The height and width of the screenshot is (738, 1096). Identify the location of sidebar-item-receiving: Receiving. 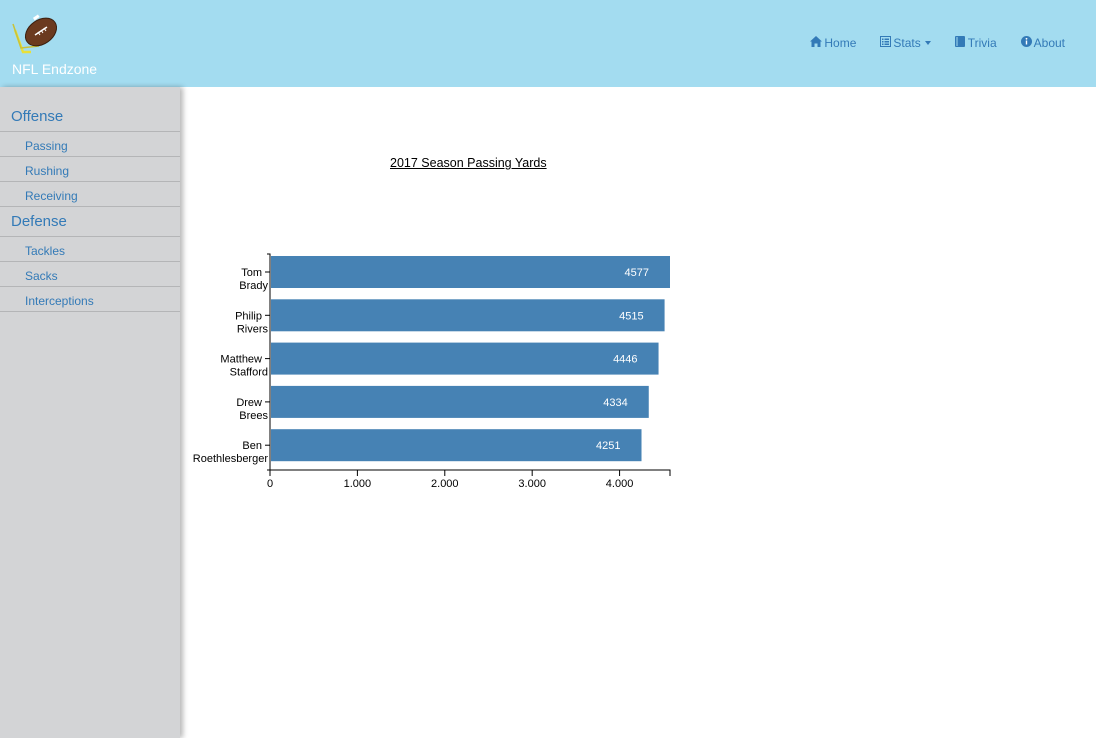
(90, 194).